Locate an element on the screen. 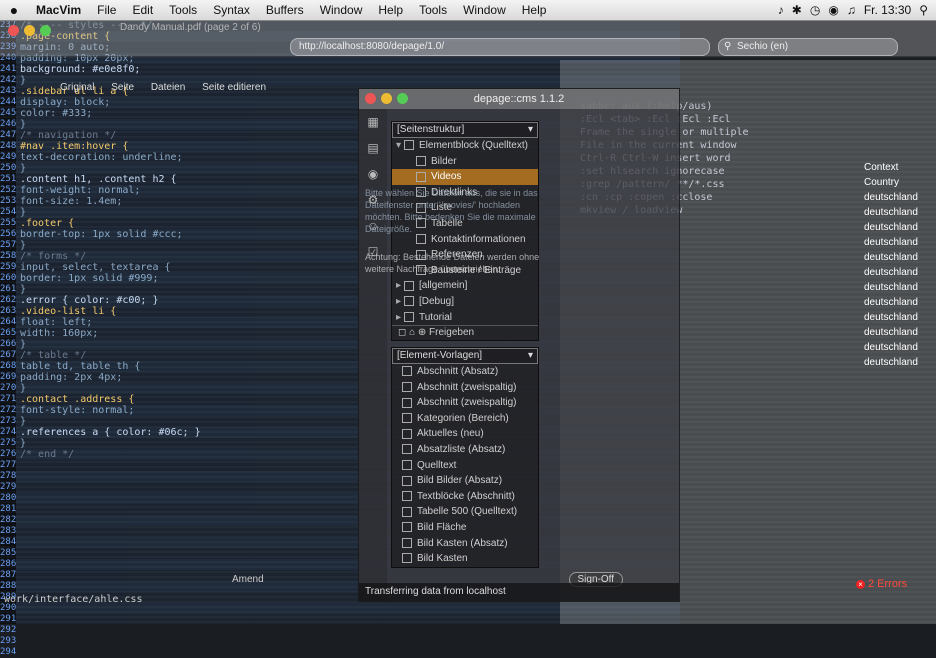  menubar-clock: Fr. 13:30 is located at coordinates (887, 10).